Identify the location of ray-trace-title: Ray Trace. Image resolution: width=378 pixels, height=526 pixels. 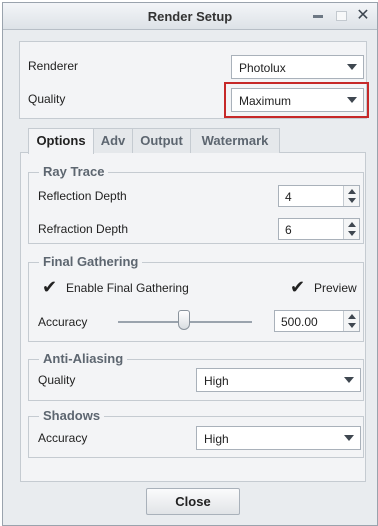
(74, 171).